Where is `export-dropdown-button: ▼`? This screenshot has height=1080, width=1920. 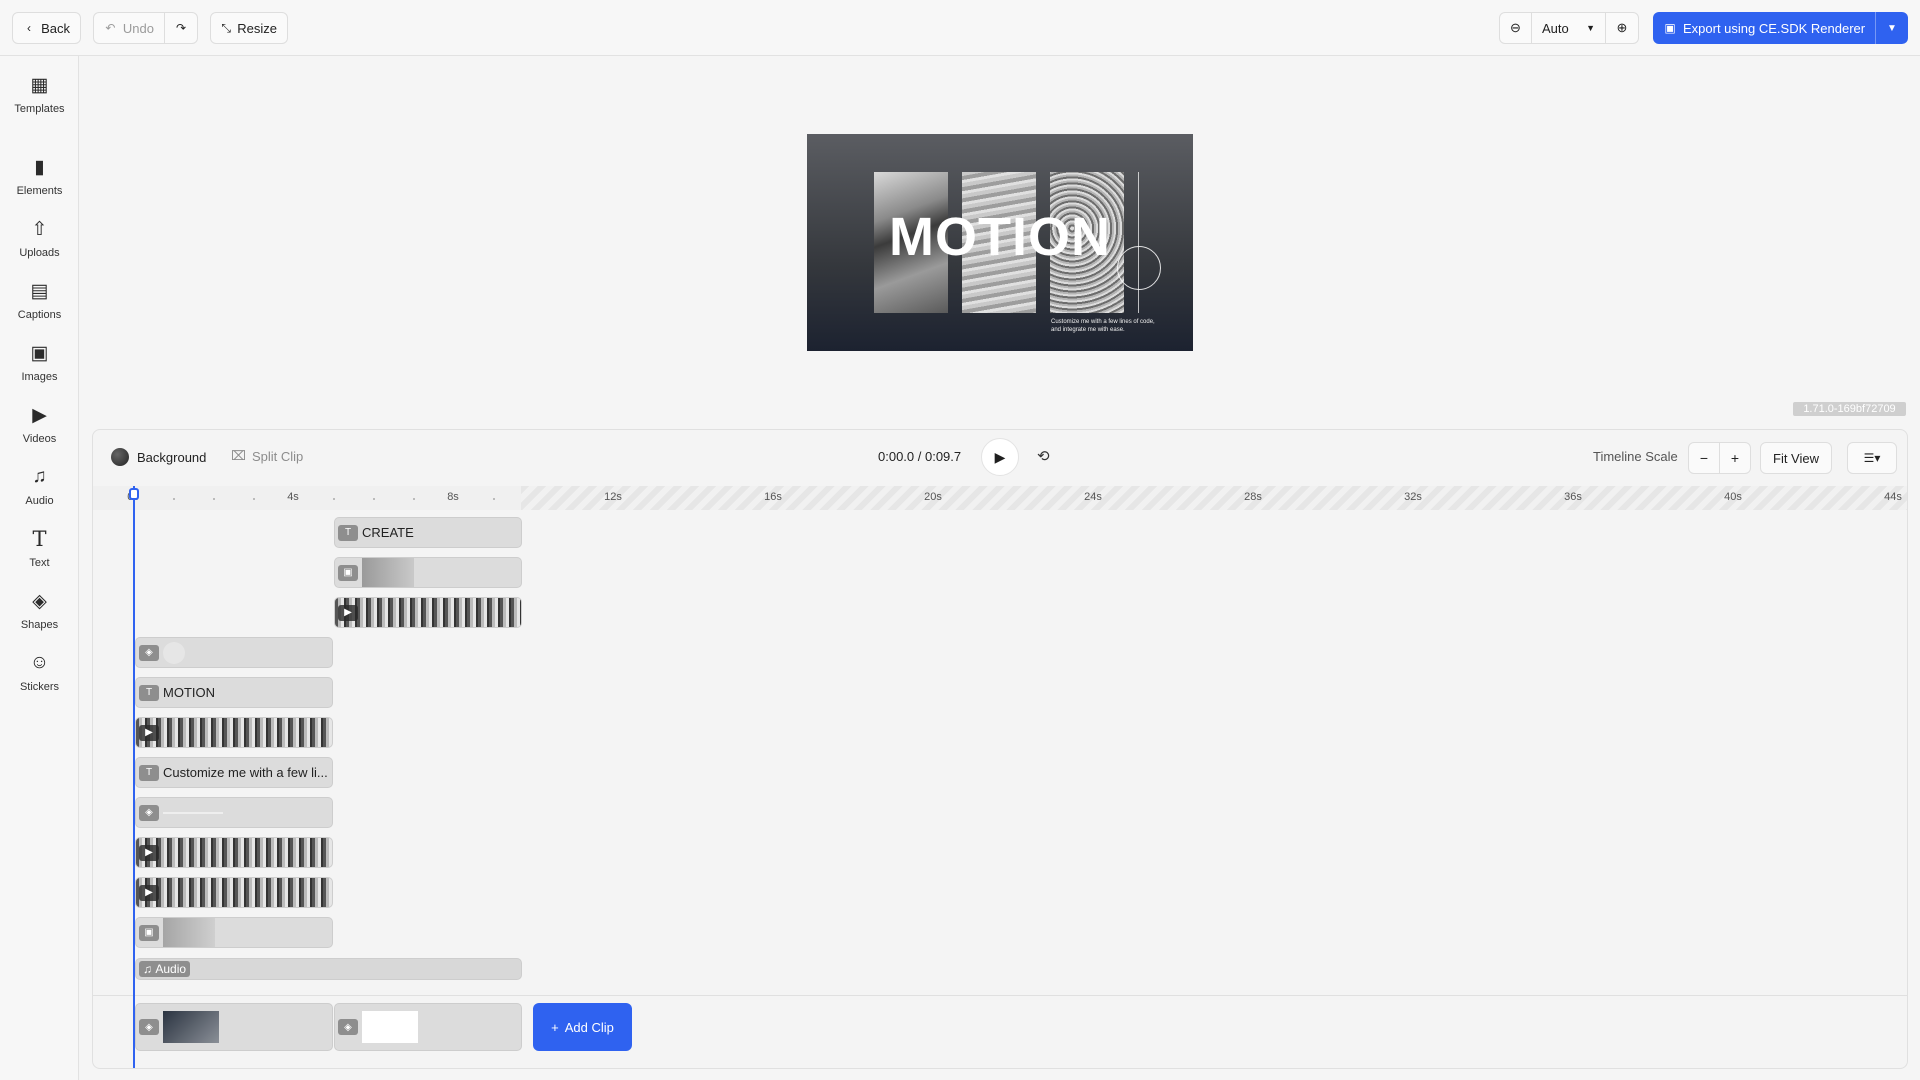 export-dropdown-button: ▼ is located at coordinates (1892, 28).